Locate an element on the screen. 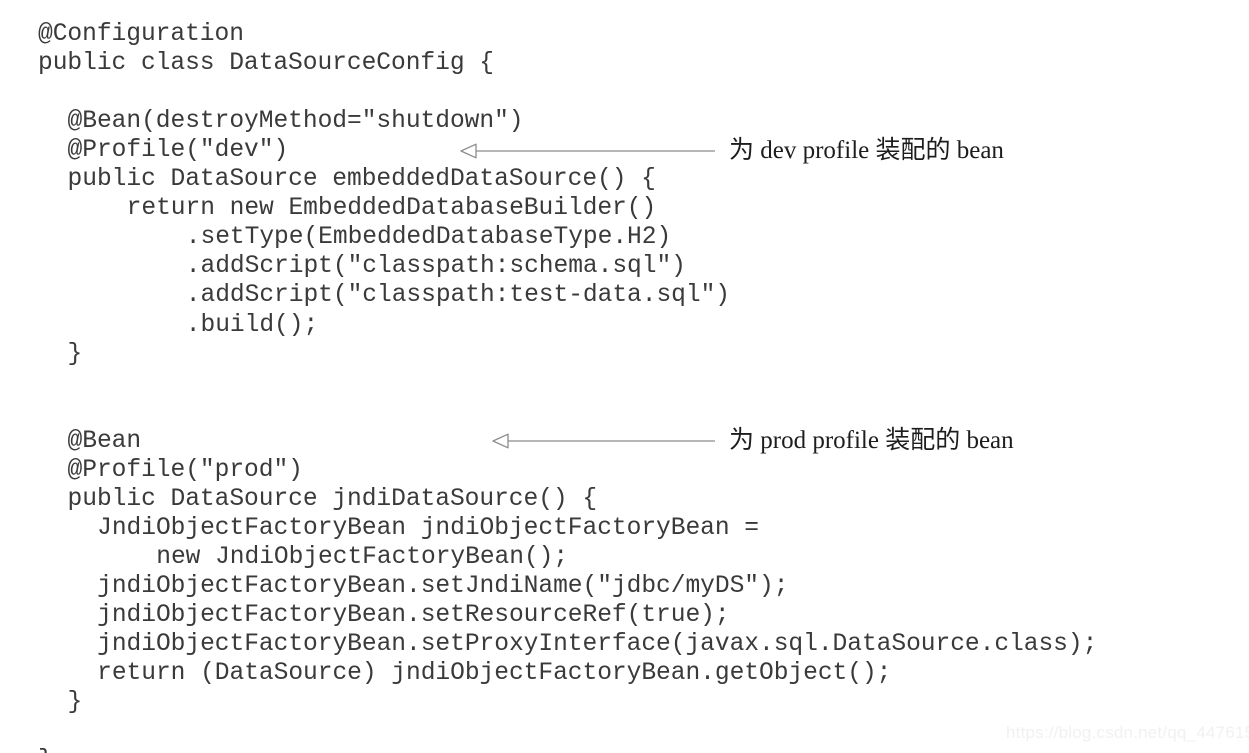 The width and height of the screenshot is (1249, 753). code-line-text: public DataSource embeddedDataSource() { is located at coordinates (361, 180).